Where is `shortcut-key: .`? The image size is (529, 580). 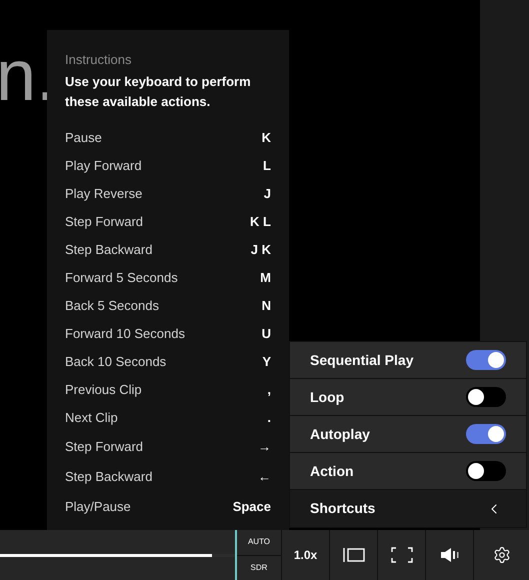
shortcut-key: . is located at coordinates (269, 418).